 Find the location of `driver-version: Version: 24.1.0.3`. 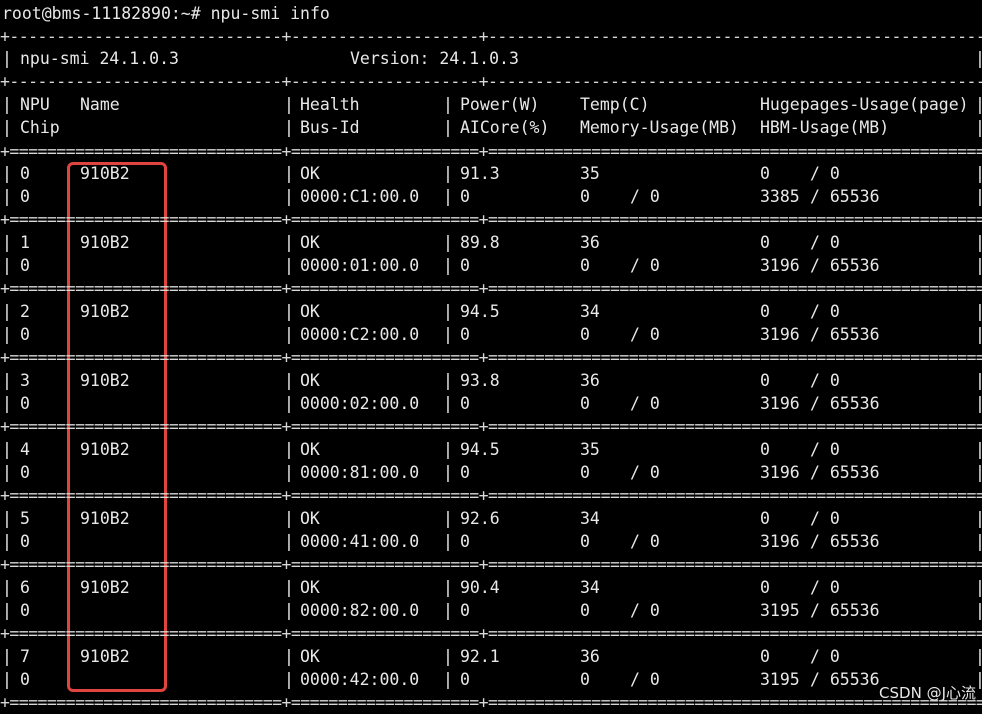

driver-version: Version: 24.1.0.3 is located at coordinates (434, 58).